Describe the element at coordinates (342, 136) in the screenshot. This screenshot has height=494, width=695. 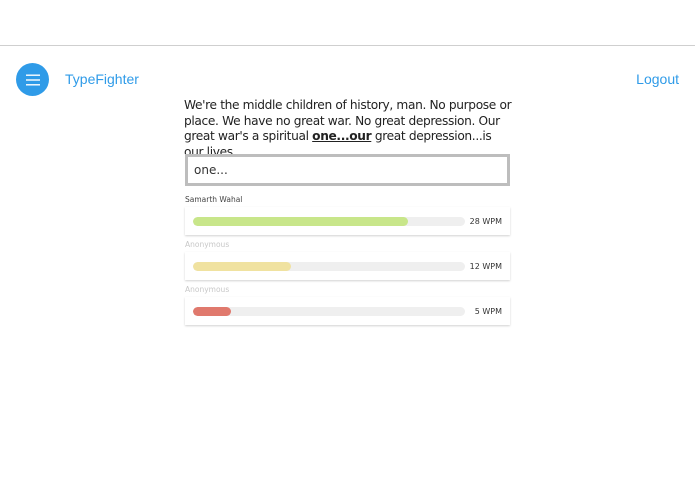
I see `quote-current-word: one...our` at that location.